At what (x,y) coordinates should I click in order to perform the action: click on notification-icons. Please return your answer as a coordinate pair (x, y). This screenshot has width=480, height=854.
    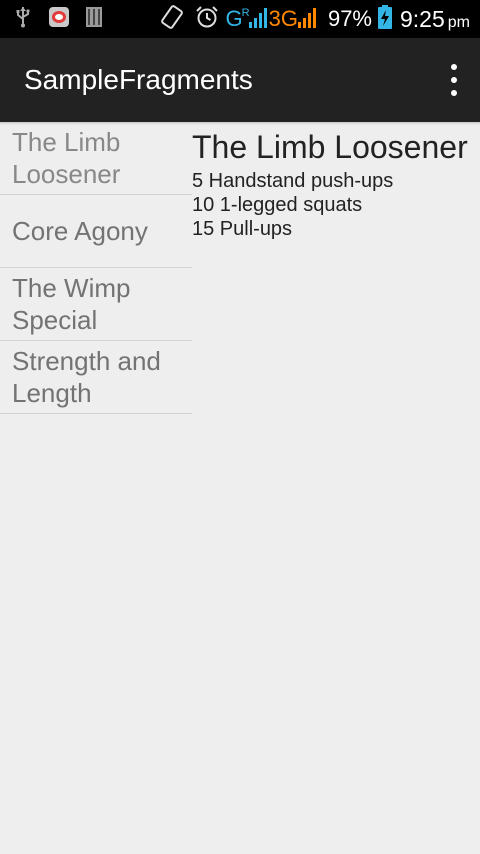
    Looking at the image, I should click on (59, 19).